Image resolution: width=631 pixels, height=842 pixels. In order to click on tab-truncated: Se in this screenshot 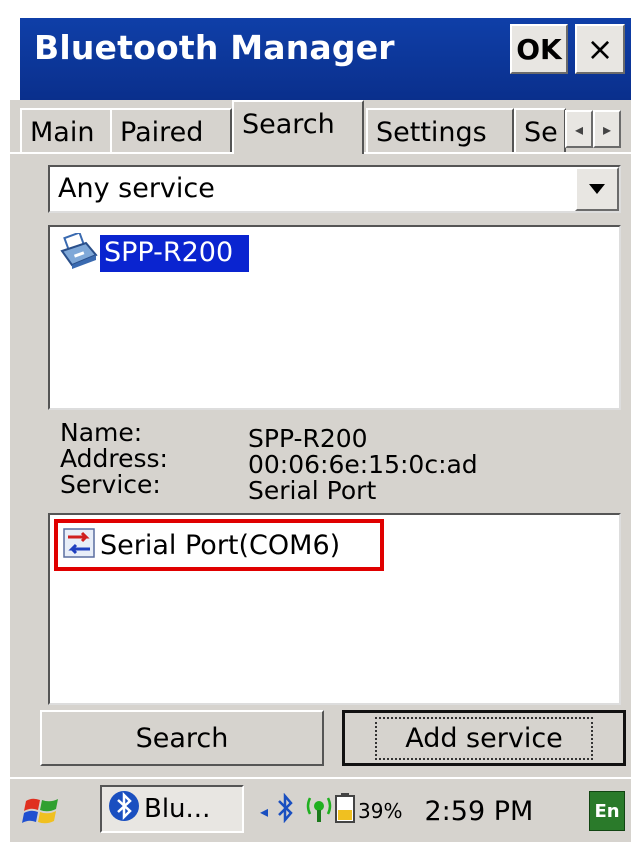, I will do `click(540, 130)`.